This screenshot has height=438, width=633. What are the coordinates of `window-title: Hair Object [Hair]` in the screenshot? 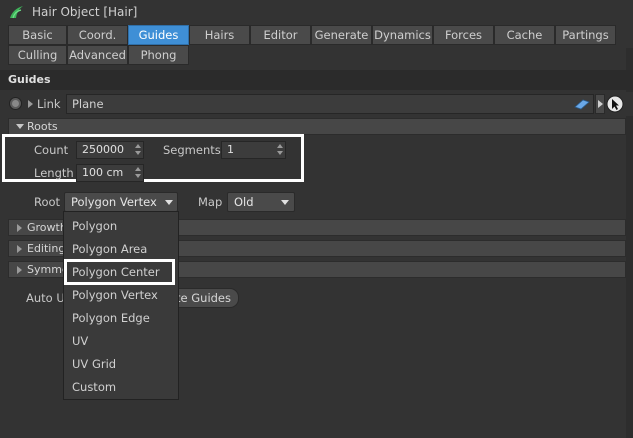 It's located at (85, 12).